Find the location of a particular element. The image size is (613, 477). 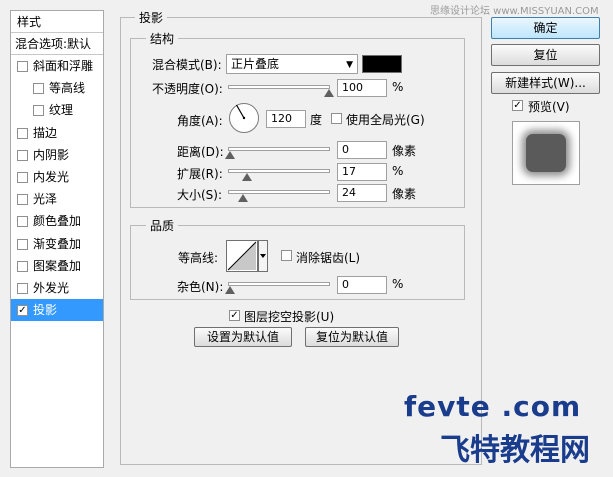

angle-unit: 度 is located at coordinates (316, 120).